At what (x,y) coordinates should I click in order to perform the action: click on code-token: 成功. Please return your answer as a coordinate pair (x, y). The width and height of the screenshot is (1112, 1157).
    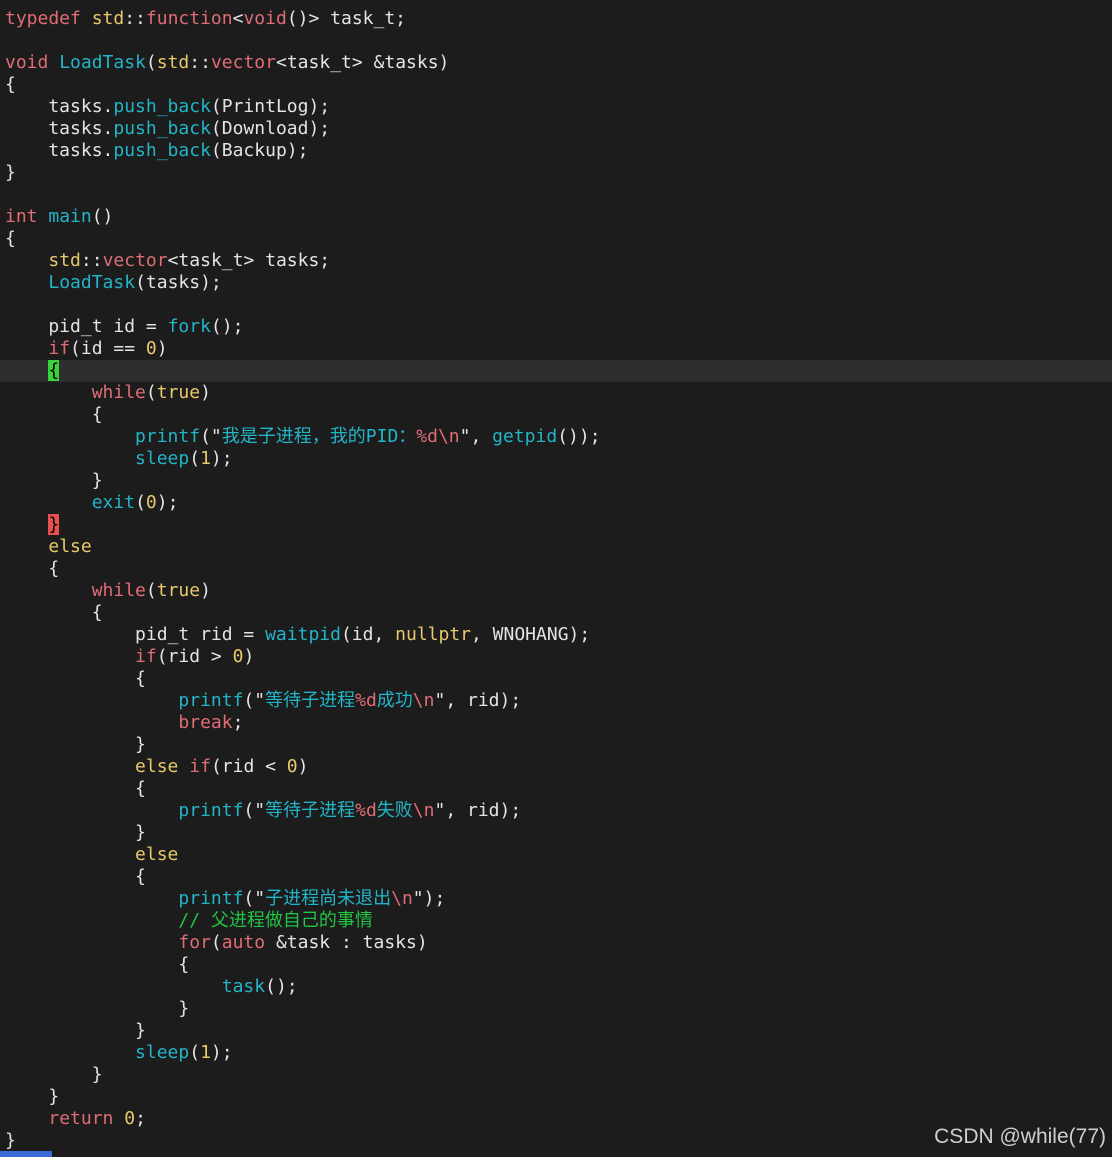
    Looking at the image, I should click on (394, 700).